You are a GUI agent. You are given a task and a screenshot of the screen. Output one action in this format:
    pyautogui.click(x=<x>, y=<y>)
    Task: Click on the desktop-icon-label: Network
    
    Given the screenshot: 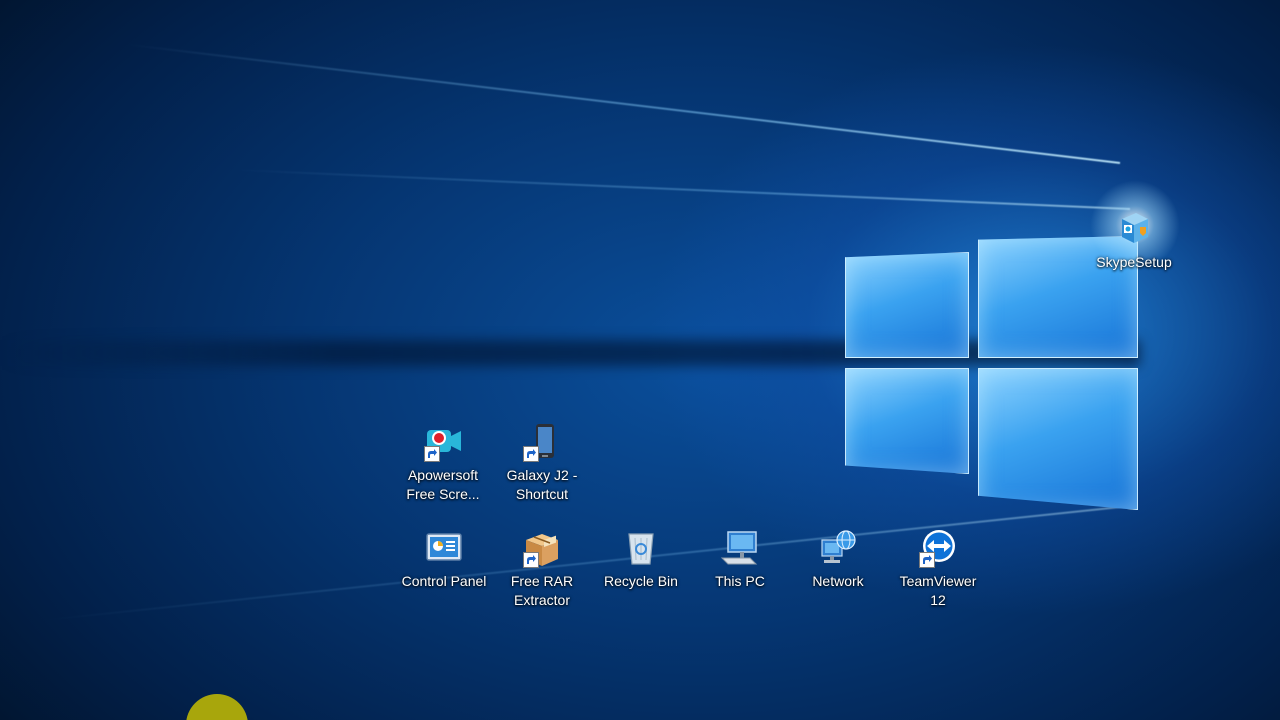 What is the action you would take?
    pyautogui.click(x=838, y=581)
    